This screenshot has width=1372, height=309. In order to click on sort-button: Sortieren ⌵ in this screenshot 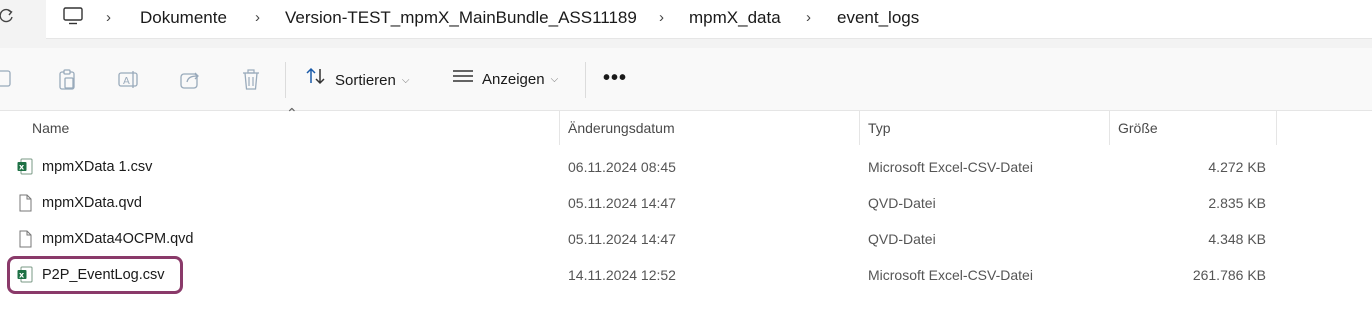, I will do `click(357, 80)`.